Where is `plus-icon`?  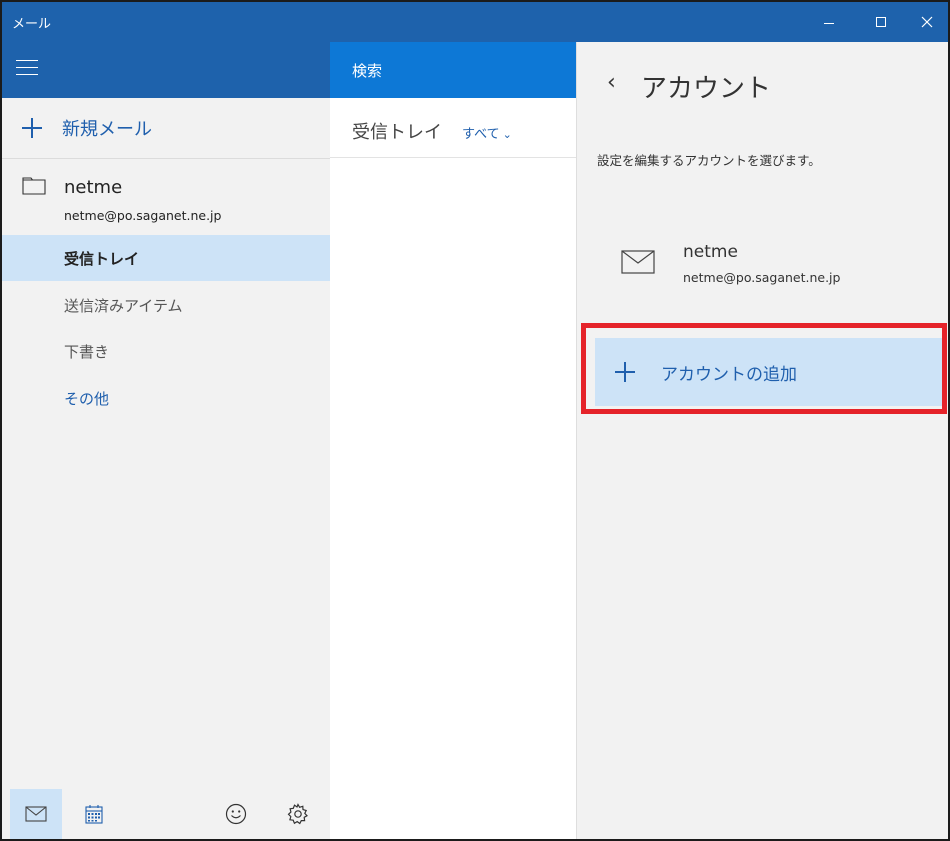 plus-icon is located at coordinates (32, 128).